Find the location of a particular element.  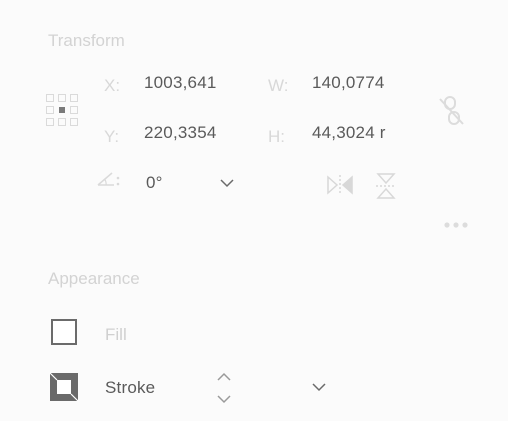

stroke-dropdown-chevron-icon is located at coordinates (319, 387).